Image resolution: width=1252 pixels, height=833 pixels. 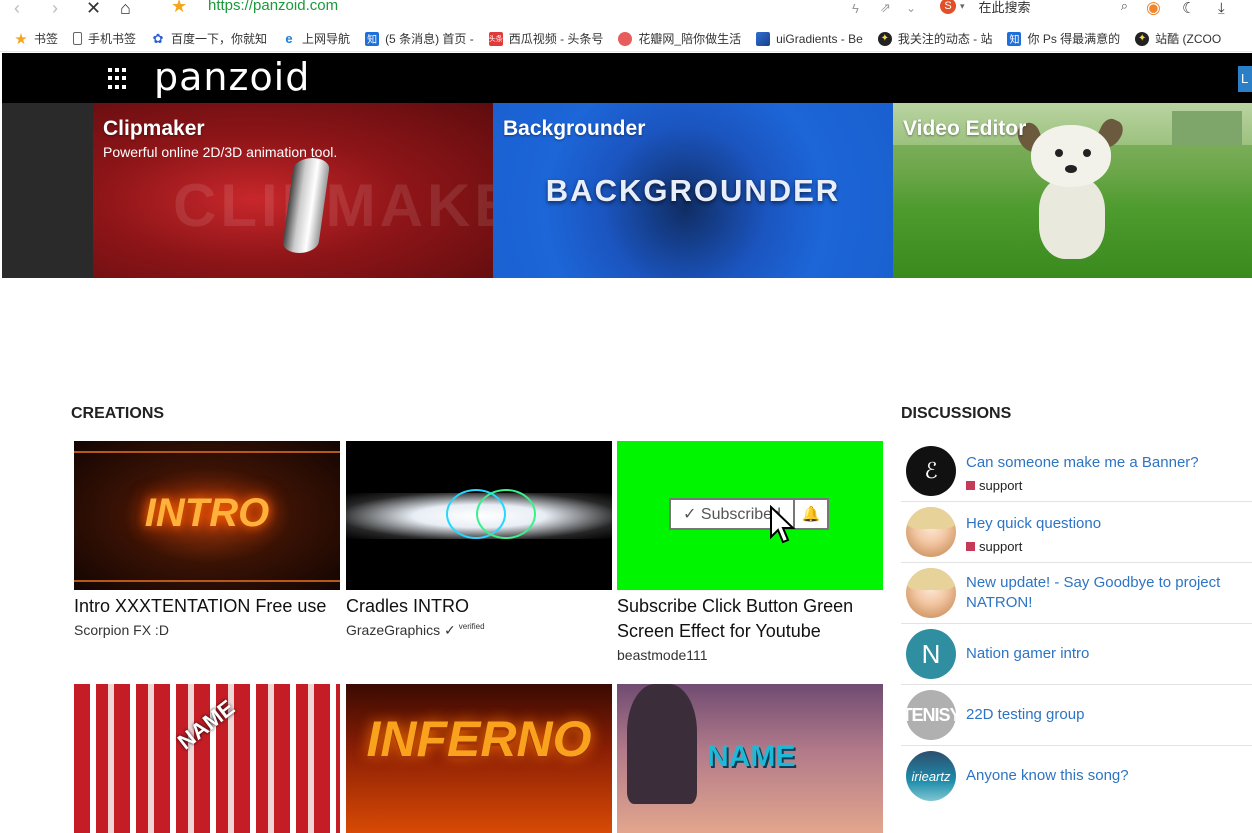 What do you see at coordinates (1063, 38) in the screenshot?
I see `bookmark-item: 知 你 Ps 得最满意的` at bounding box center [1063, 38].